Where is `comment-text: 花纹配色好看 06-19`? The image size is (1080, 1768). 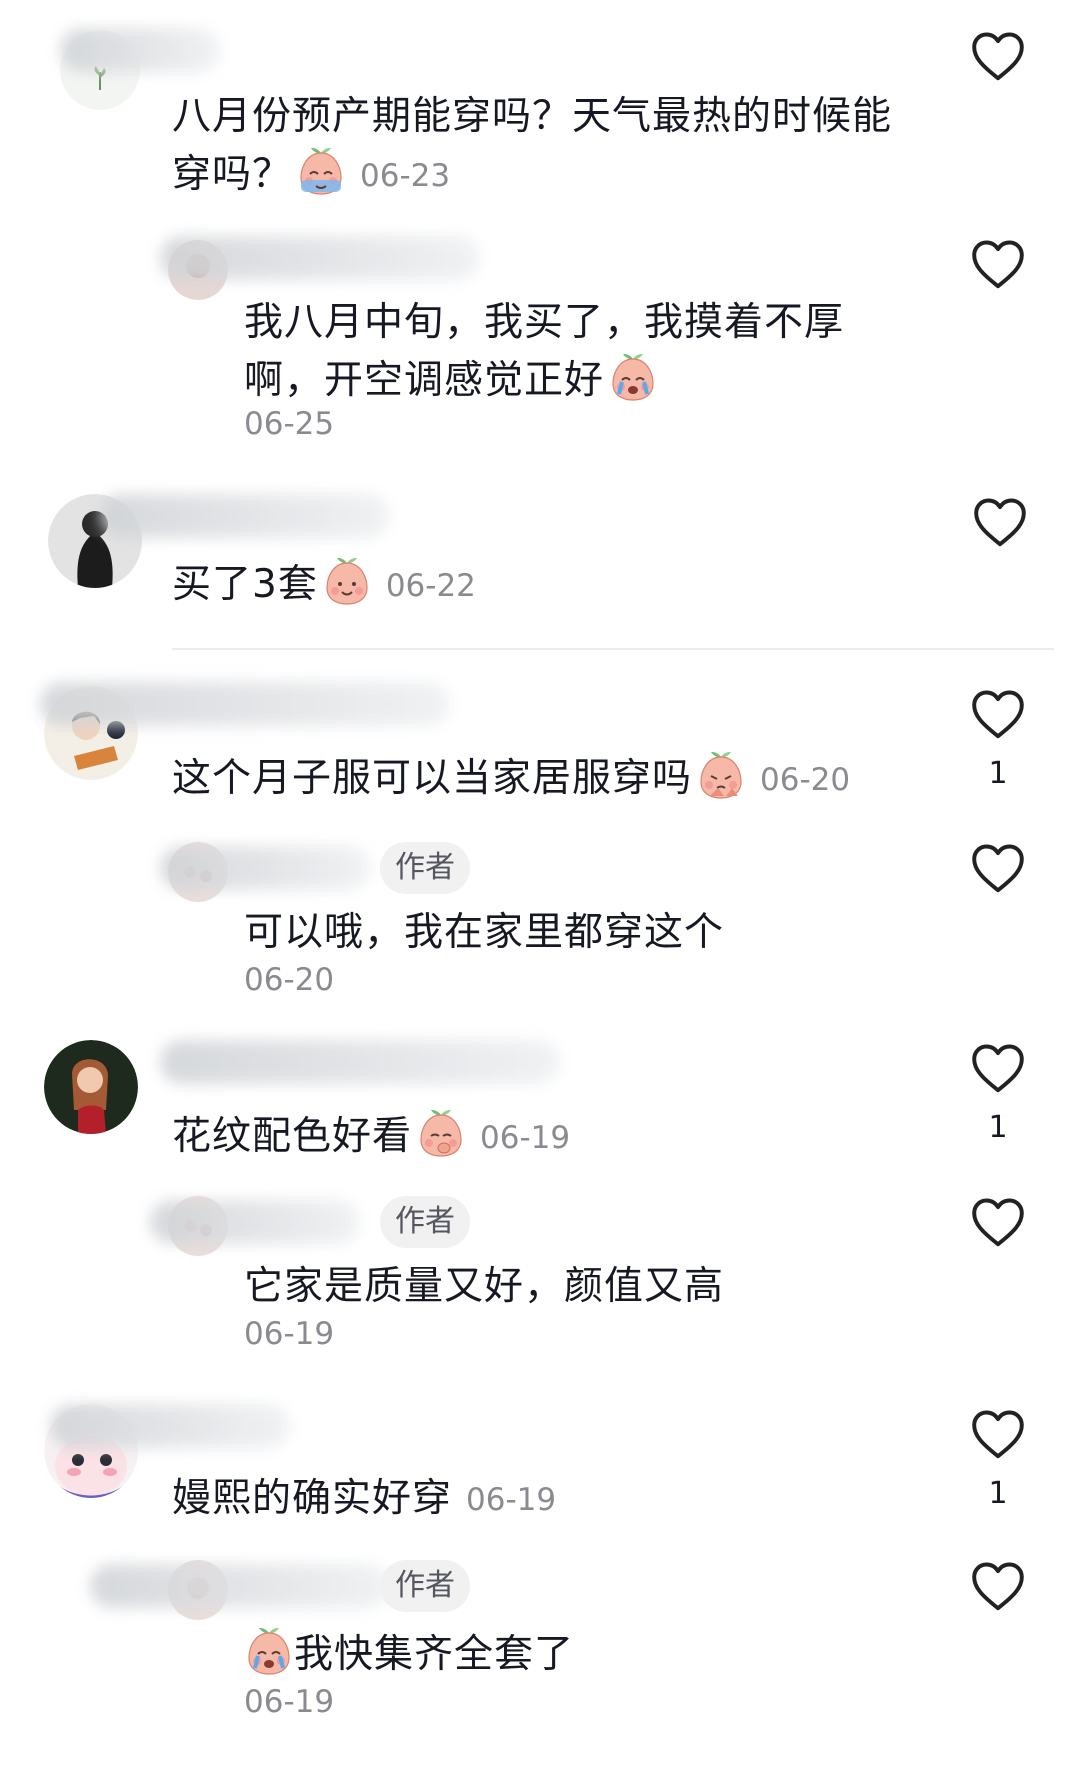 comment-text: 花纹配色好看 06-19 is located at coordinates (532, 1137).